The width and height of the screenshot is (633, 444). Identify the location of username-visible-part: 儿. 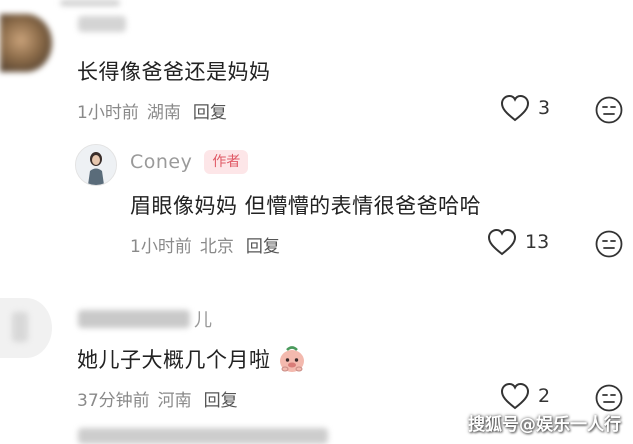
(203, 320).